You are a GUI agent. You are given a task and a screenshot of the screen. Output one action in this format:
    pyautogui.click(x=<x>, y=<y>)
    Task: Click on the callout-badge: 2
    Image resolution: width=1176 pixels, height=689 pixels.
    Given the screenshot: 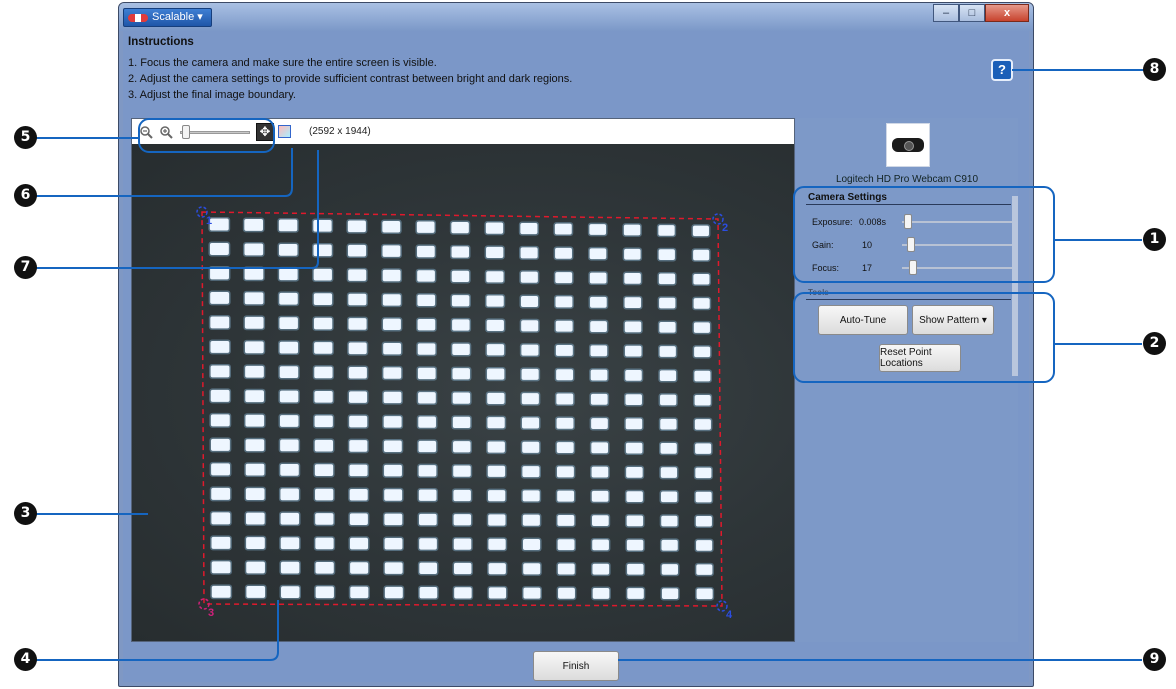 What is the action you would take?
    pyautogui.click(x=1154, y=343)
    